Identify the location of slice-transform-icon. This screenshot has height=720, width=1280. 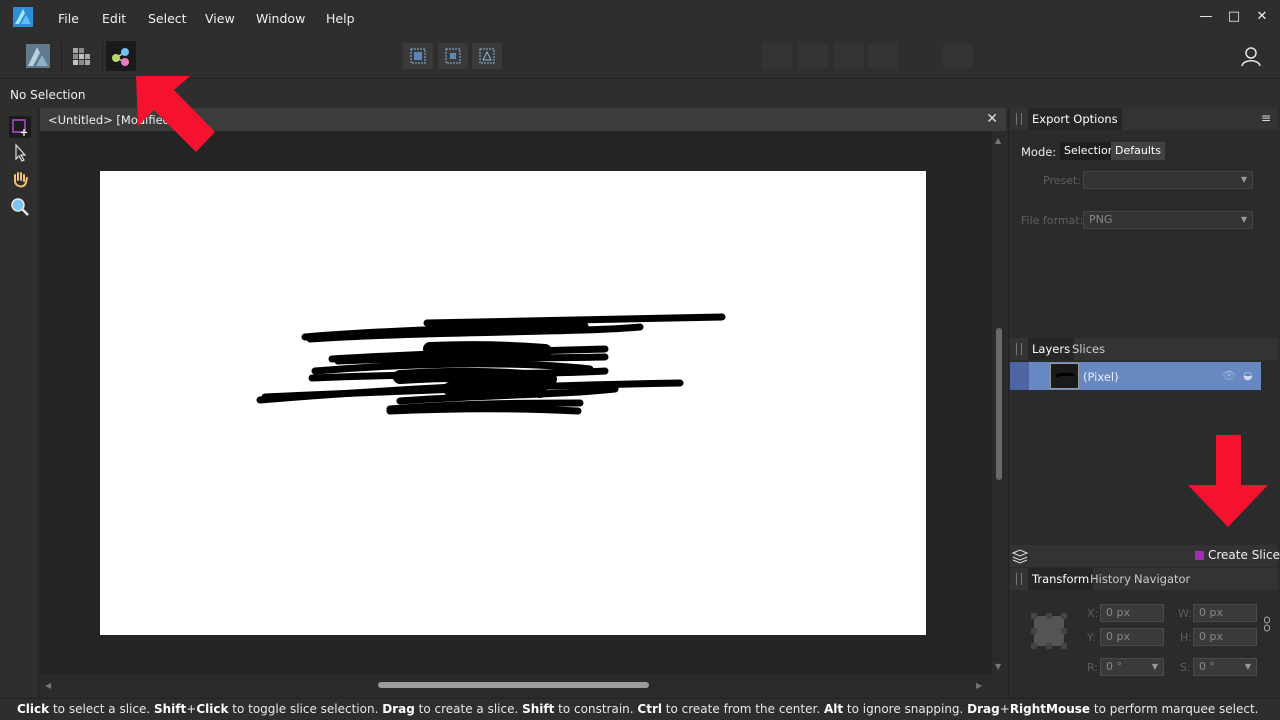
(487, 56).